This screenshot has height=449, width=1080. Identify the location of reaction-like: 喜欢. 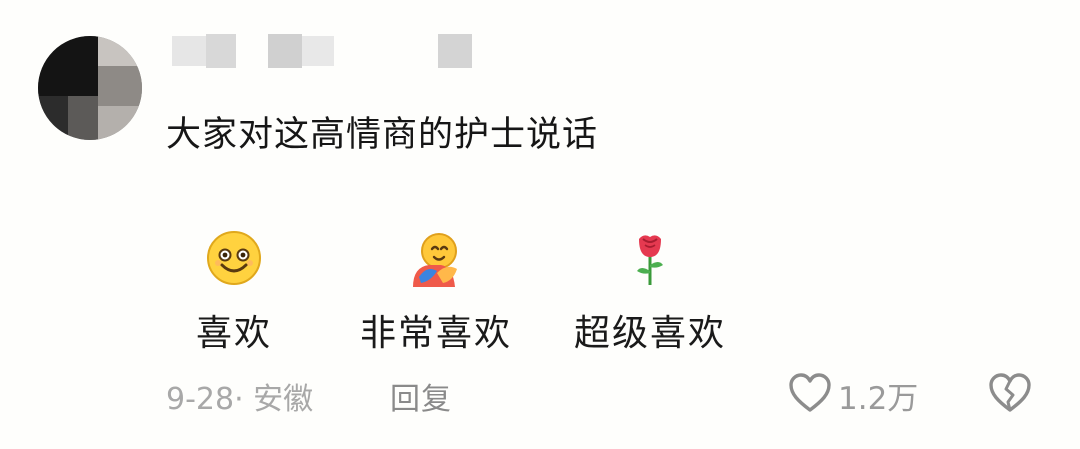
(234, 292).